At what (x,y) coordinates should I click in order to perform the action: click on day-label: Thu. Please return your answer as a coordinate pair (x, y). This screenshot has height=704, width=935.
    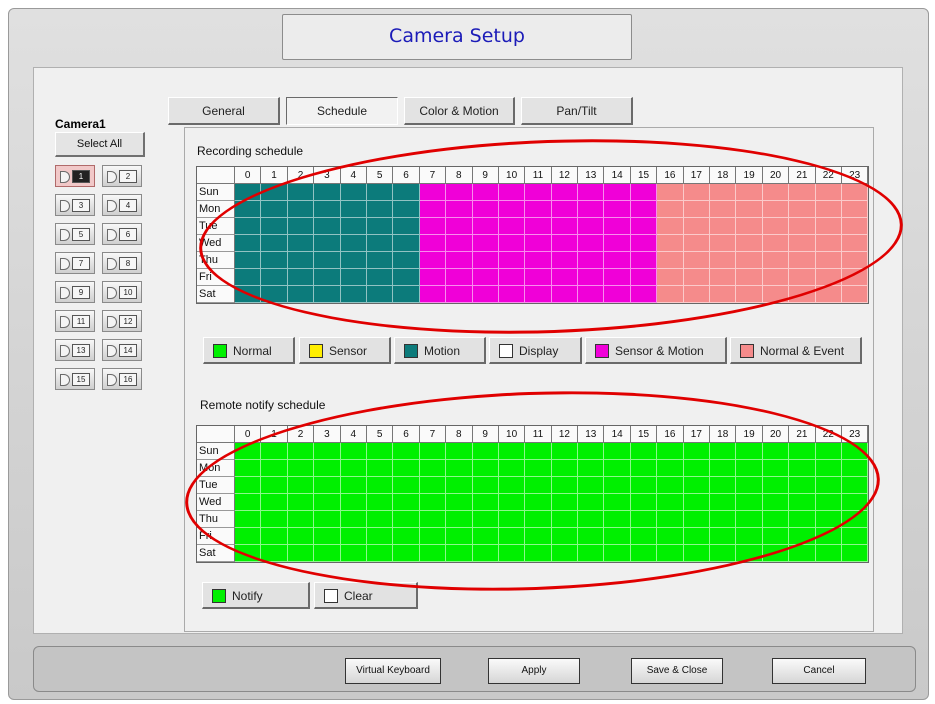
    Looking at the image, I should click on (216, 519).